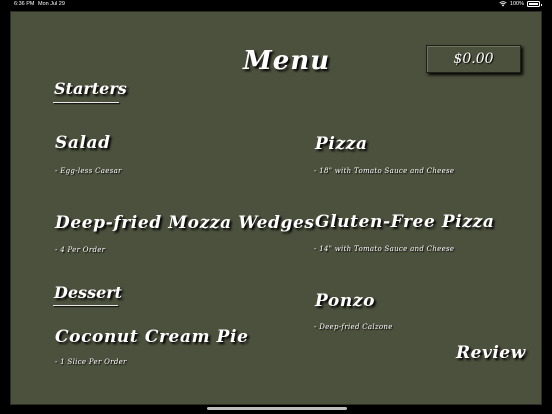 Image resolution: width=552 pixels, height=414 pixels. Describe the element at coordinates (277, 408) in the screenshot. I see `home-indicator` at that location.